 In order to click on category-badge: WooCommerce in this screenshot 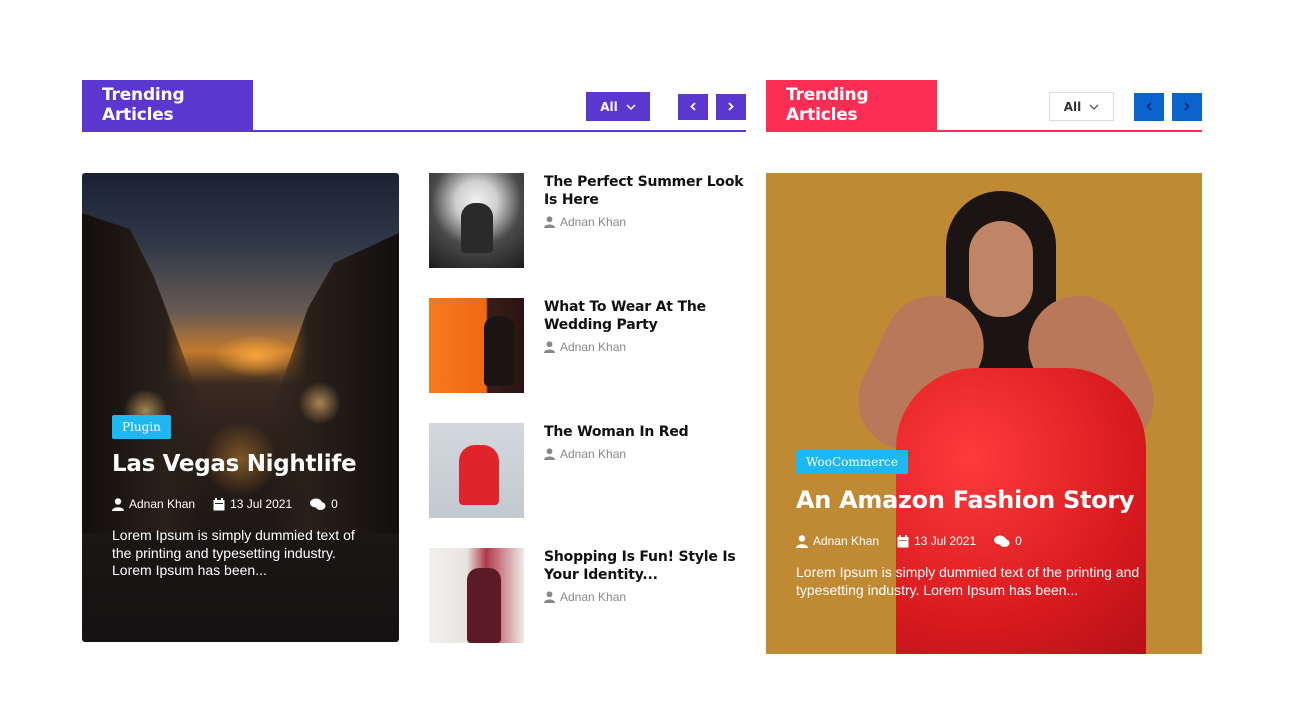, I will do `click(852, 462)`.